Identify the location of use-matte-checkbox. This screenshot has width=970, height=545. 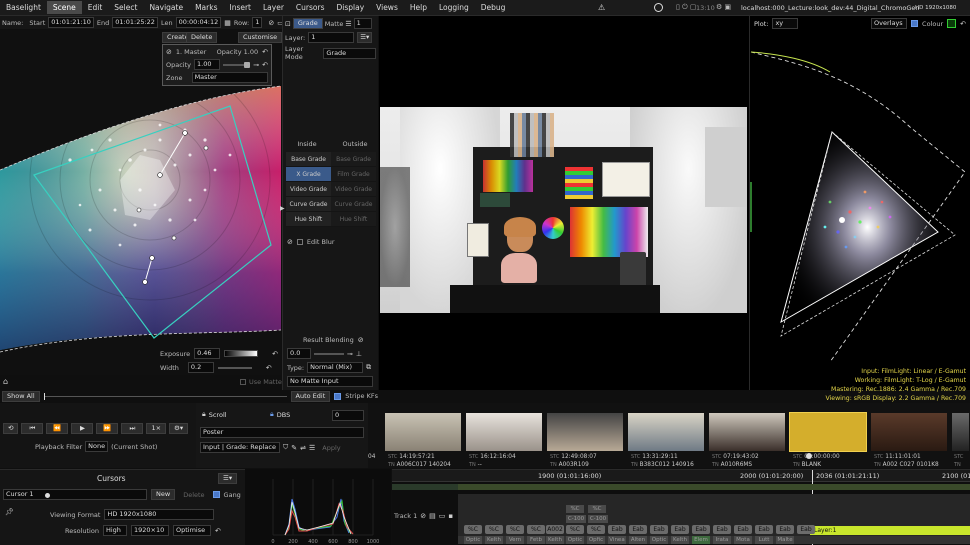
(243, 382).